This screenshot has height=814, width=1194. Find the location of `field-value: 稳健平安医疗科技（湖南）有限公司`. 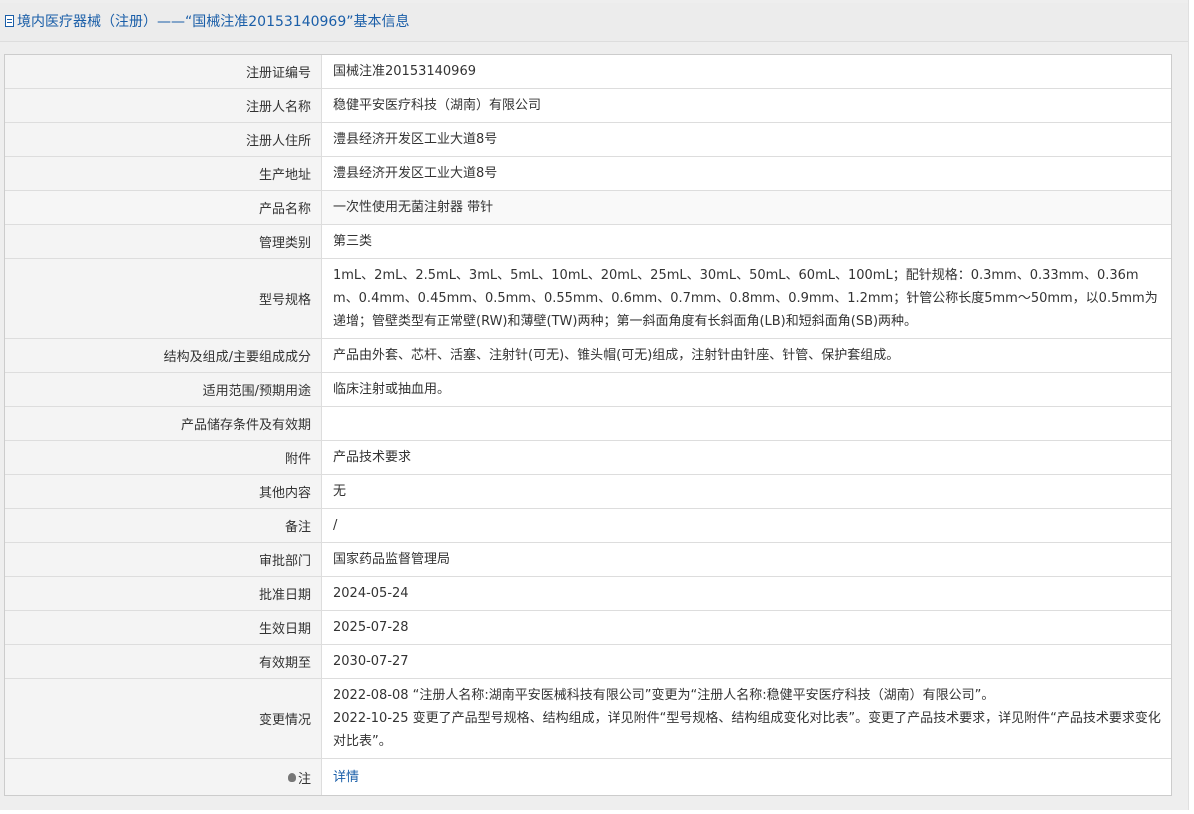

field-value: 稳健平安医疗科技（湖南）有限公司 is located at coordinates (437, 105).